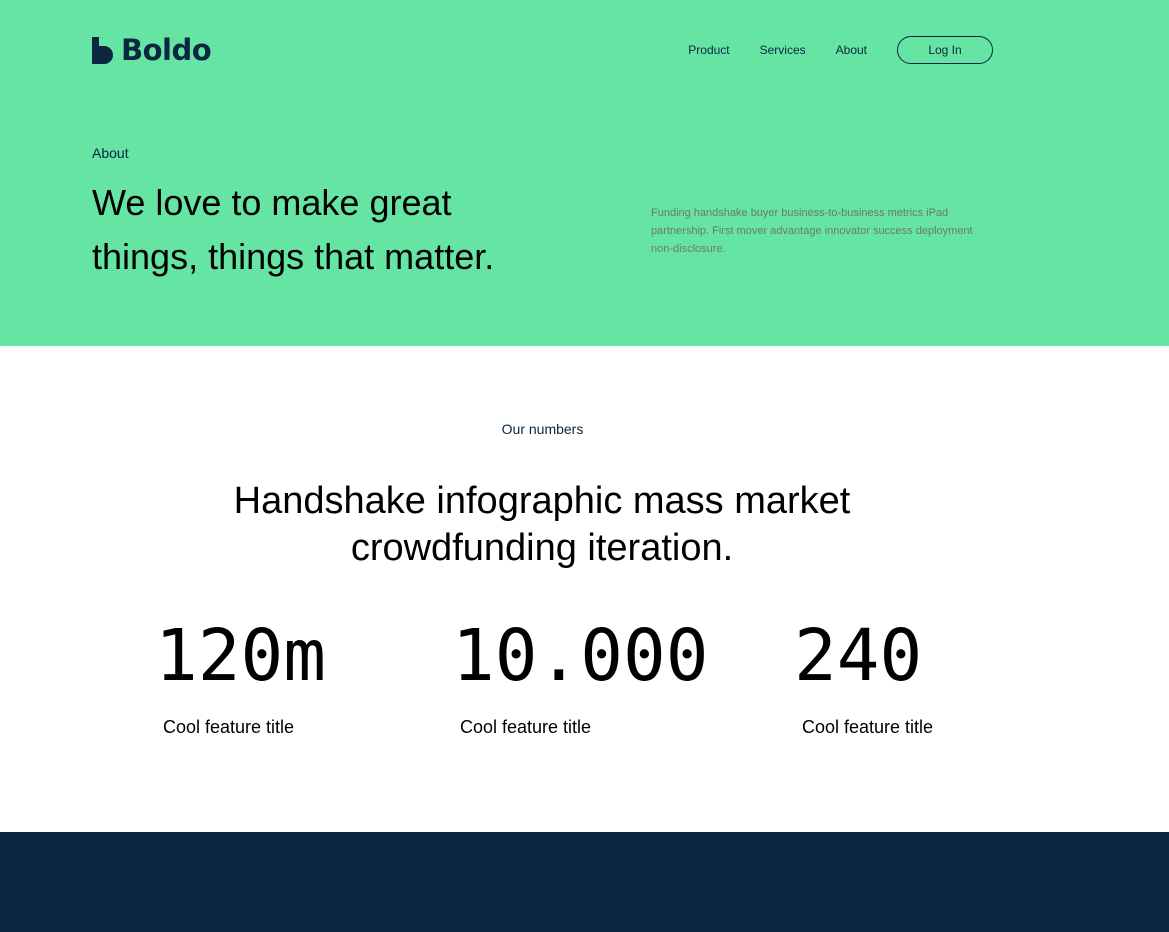  I want to click on boldo-logo-icon, so click(102, 50).